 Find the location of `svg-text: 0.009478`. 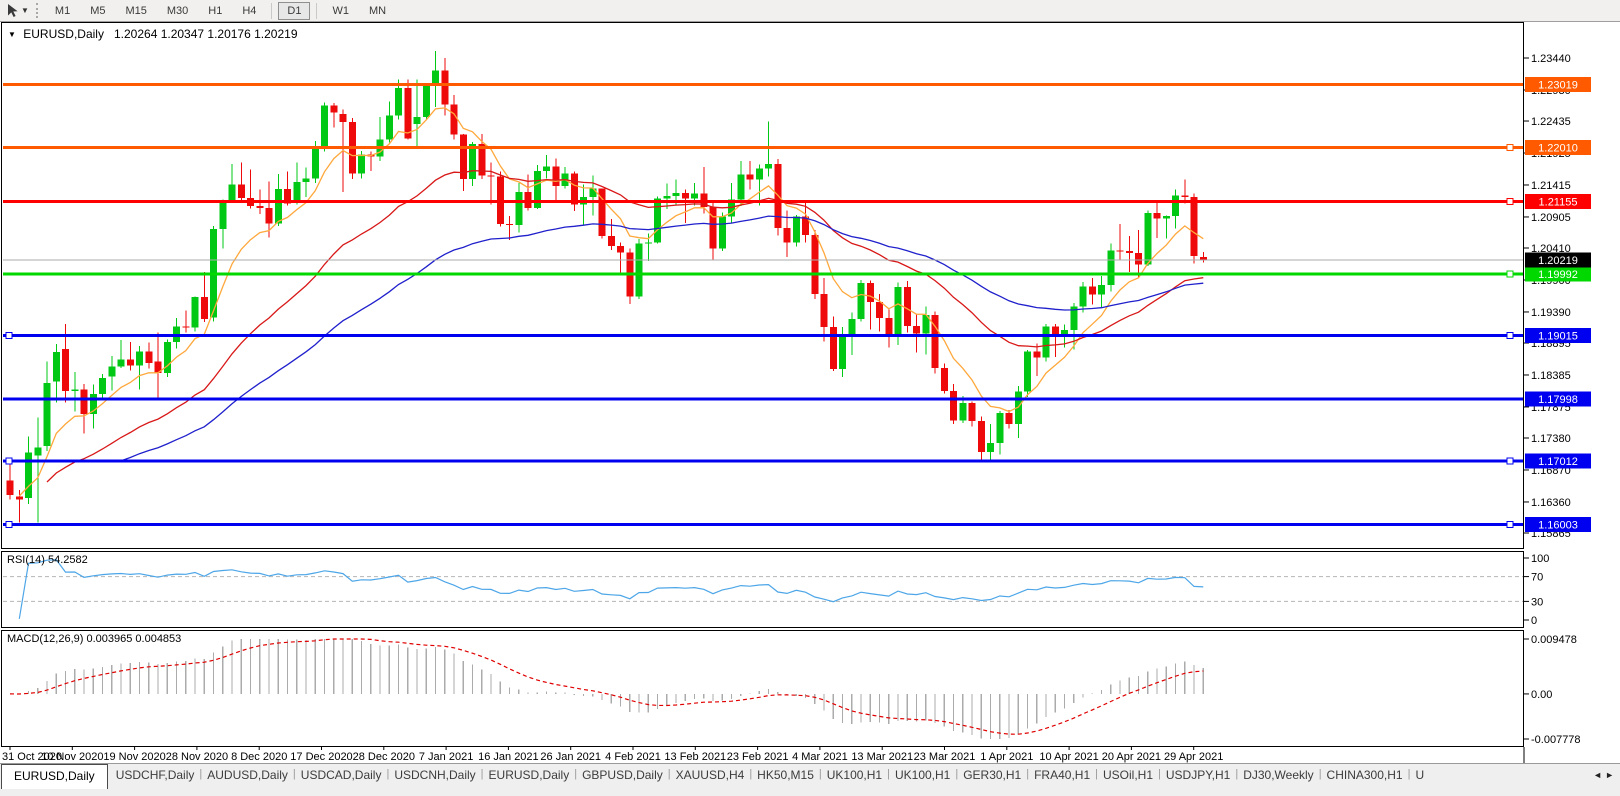

svg-text: 0.009478 is located at coordinates (1554, 640).